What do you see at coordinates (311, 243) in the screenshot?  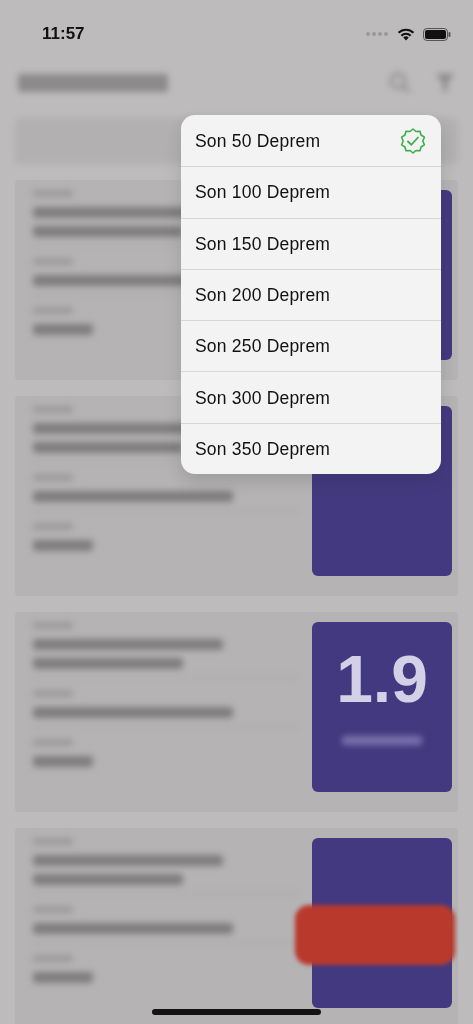 I see `menu-item: Son 150 Deprem` at bounding box center [311, 243].